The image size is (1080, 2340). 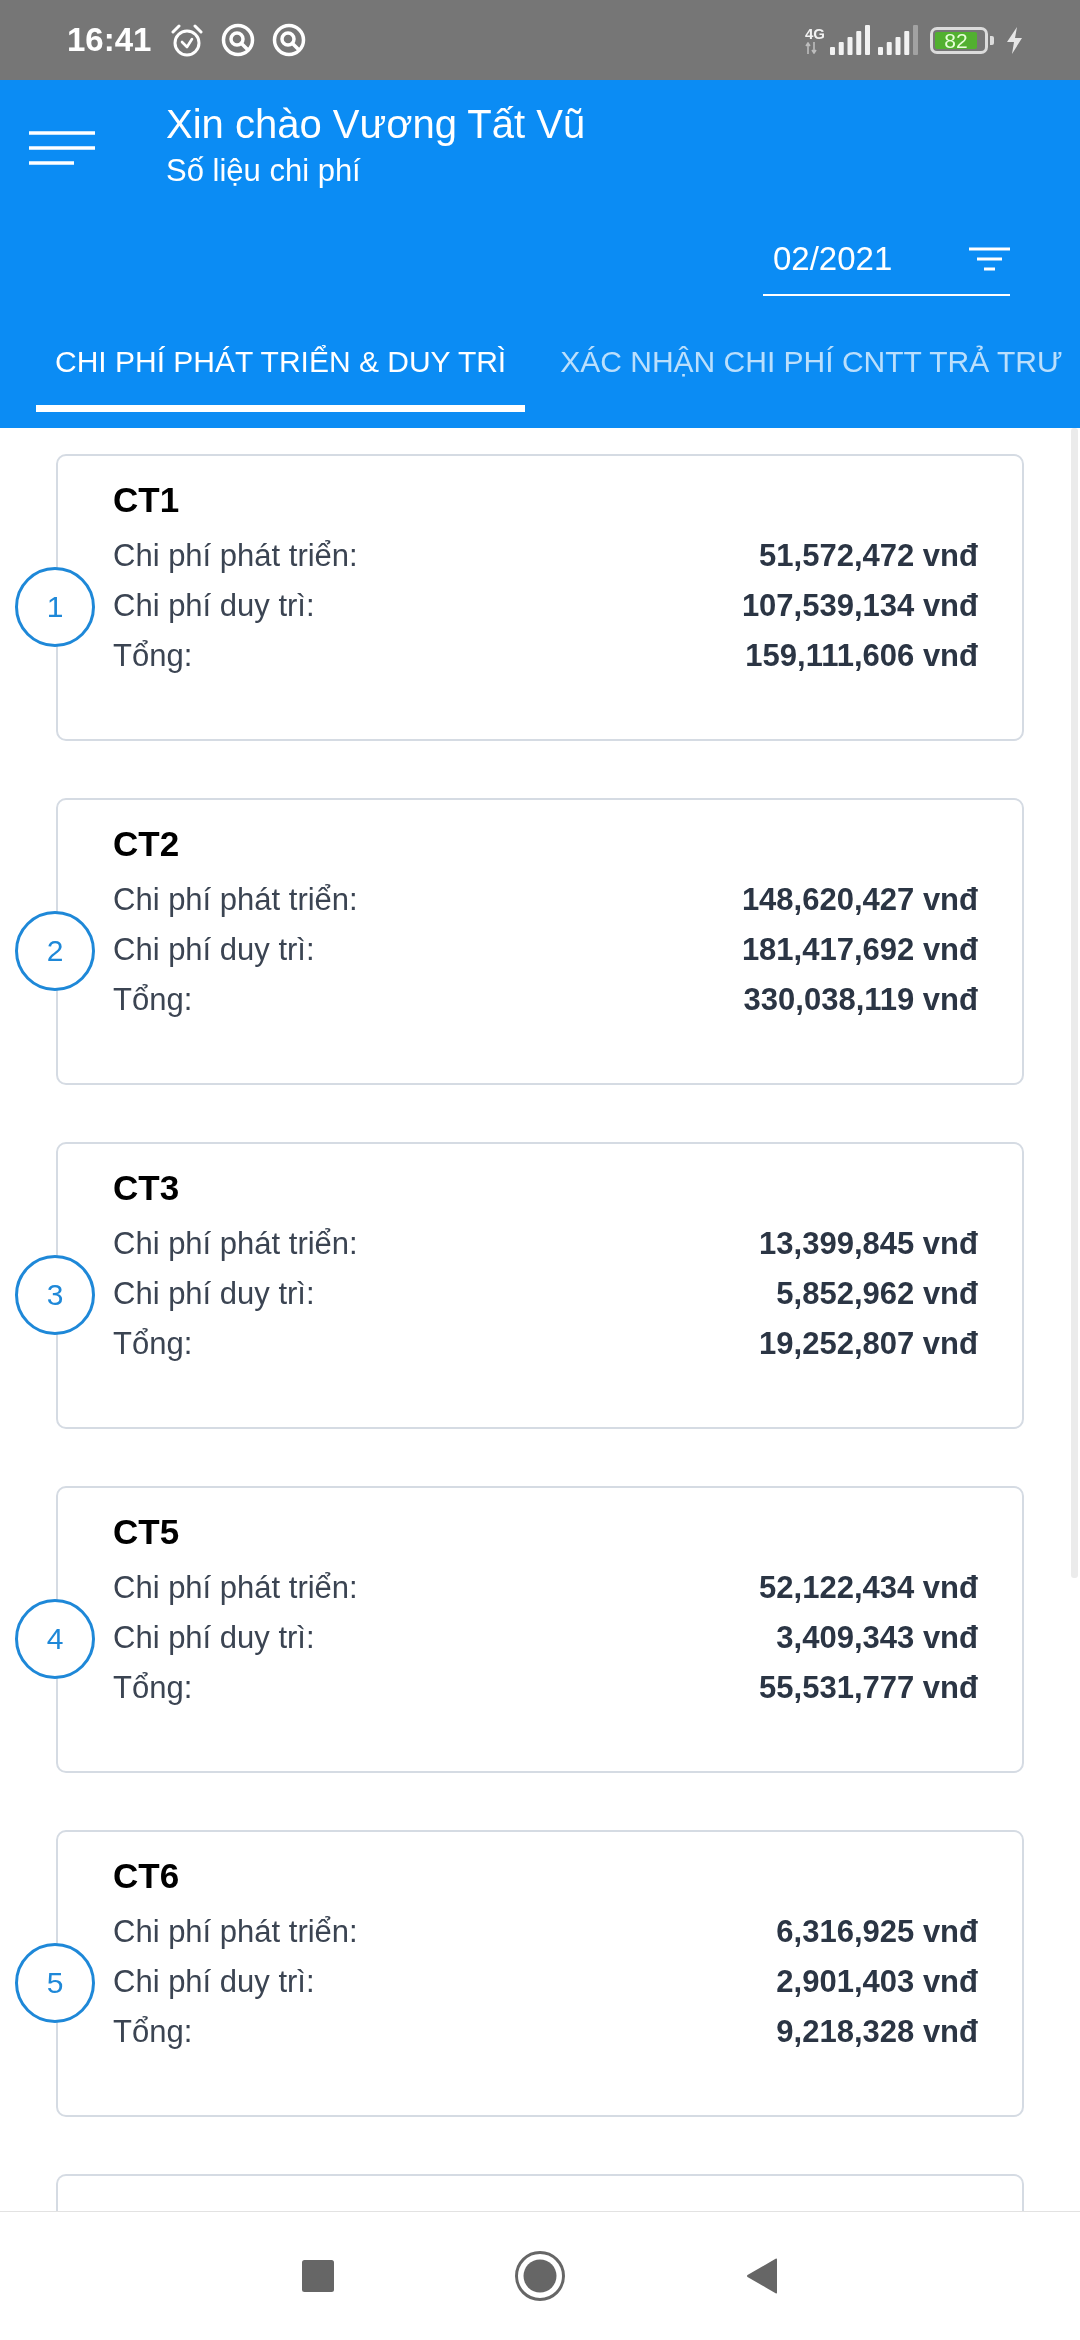 I want to click on tab: CHI PHÍ PHÁT TRIỂN & DUY TRÌ, so click(x=281, y=362).